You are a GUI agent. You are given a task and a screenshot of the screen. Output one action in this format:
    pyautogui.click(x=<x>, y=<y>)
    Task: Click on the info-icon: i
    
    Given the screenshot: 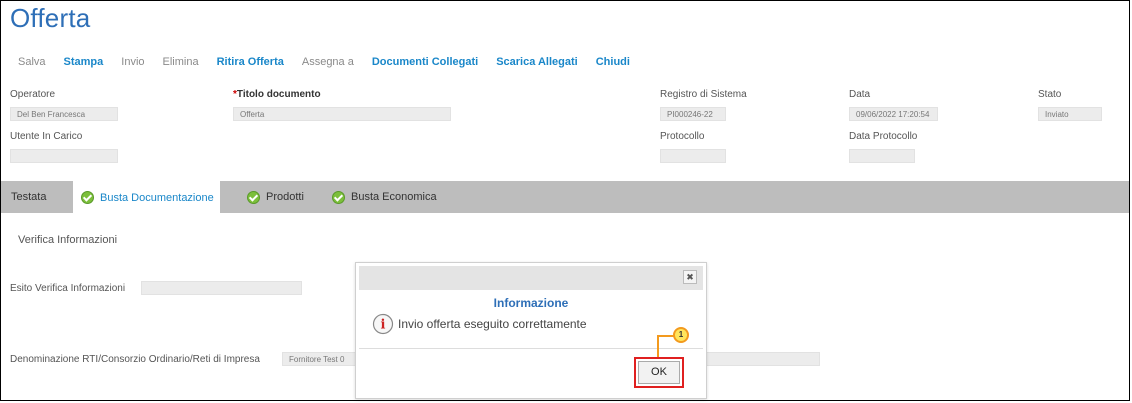 What is the action you would take?
    pyautogui.click(x=383, y=324)
    